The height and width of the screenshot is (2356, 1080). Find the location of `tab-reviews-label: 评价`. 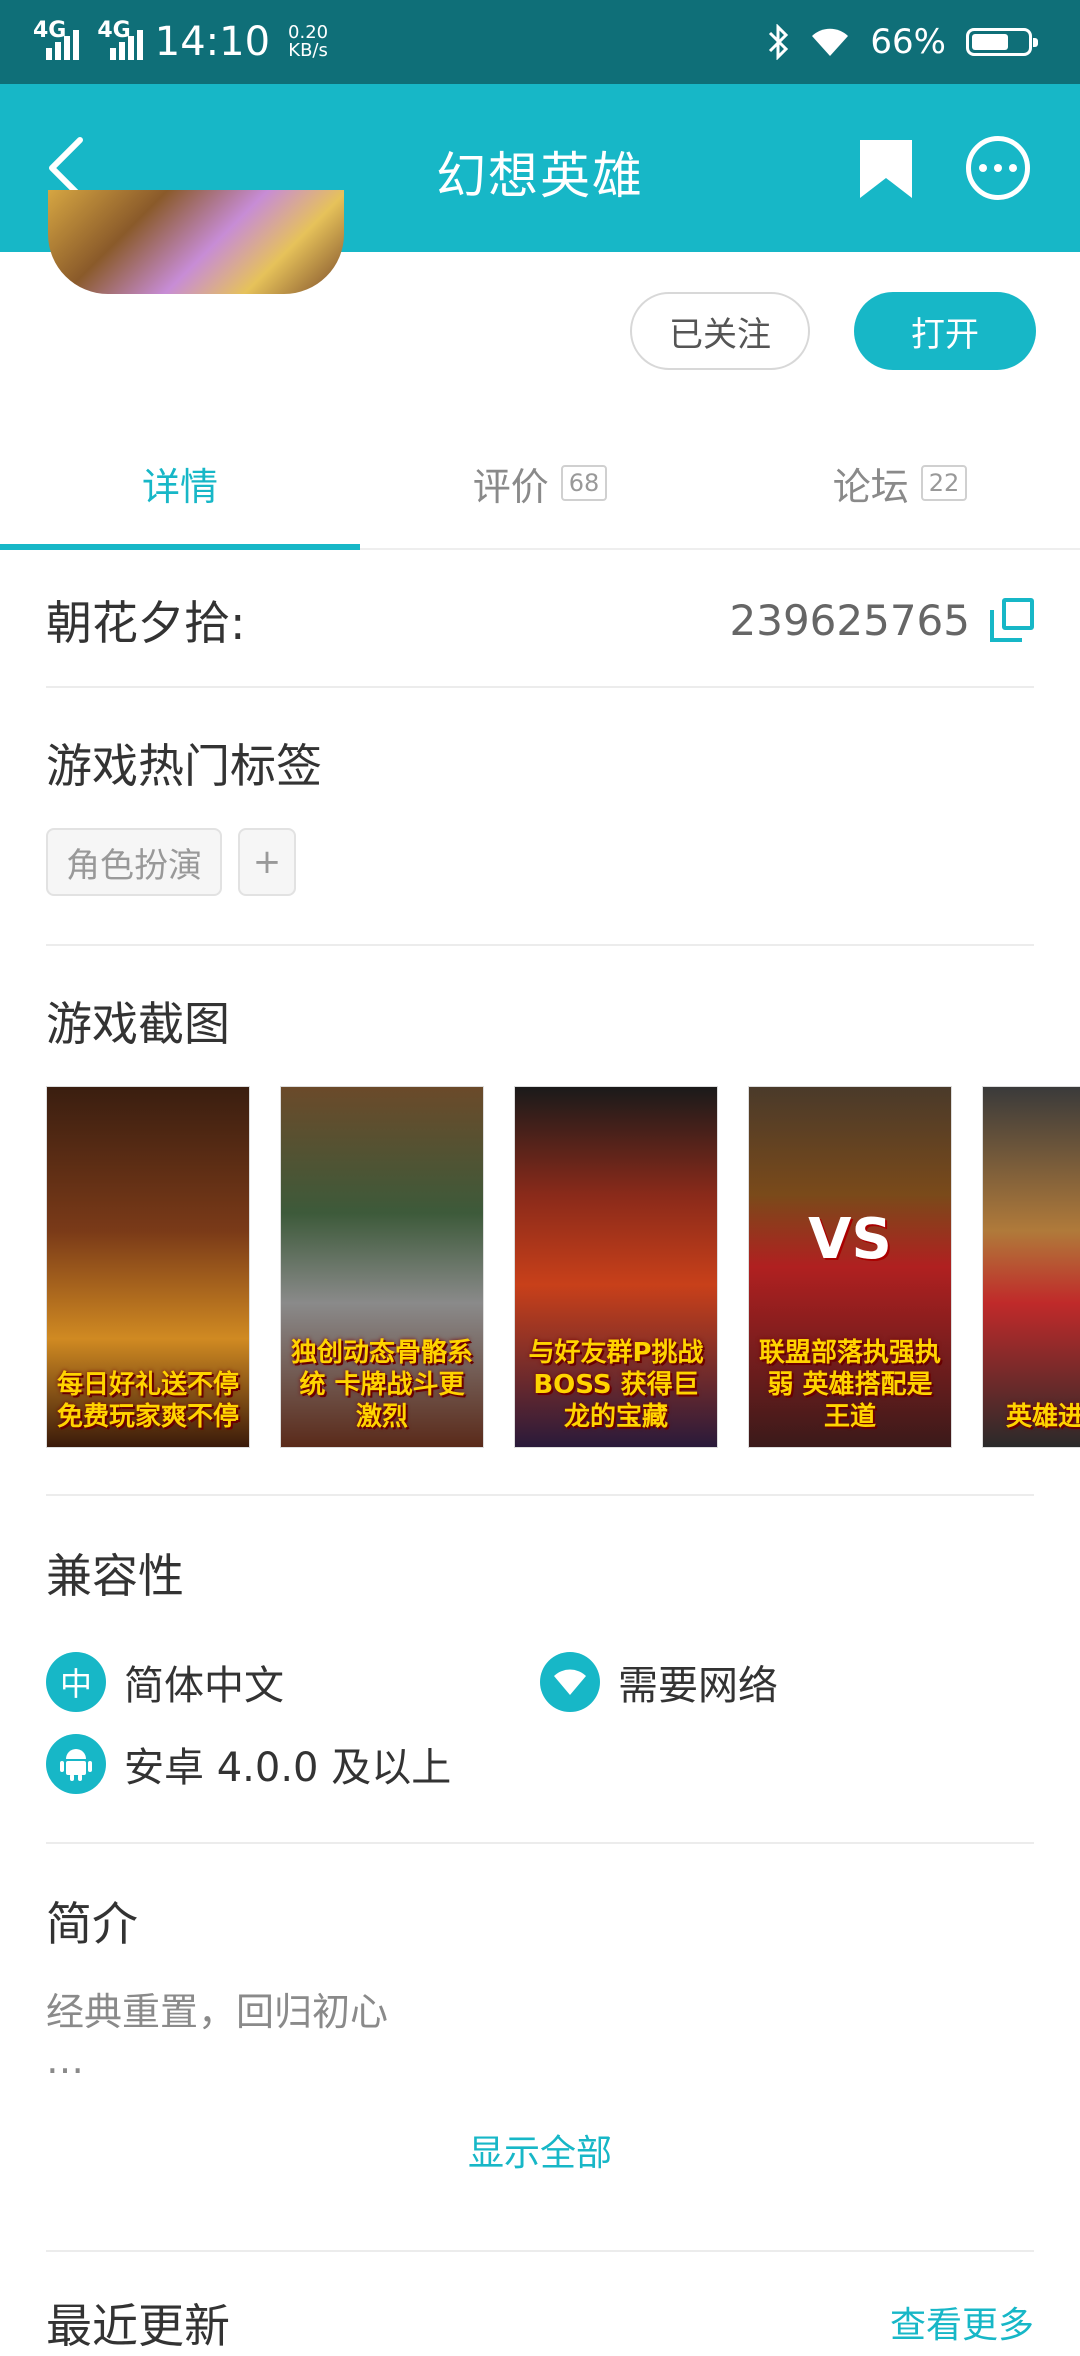

tab-reviews-label: 评价 is located at coordinates (510, 486).